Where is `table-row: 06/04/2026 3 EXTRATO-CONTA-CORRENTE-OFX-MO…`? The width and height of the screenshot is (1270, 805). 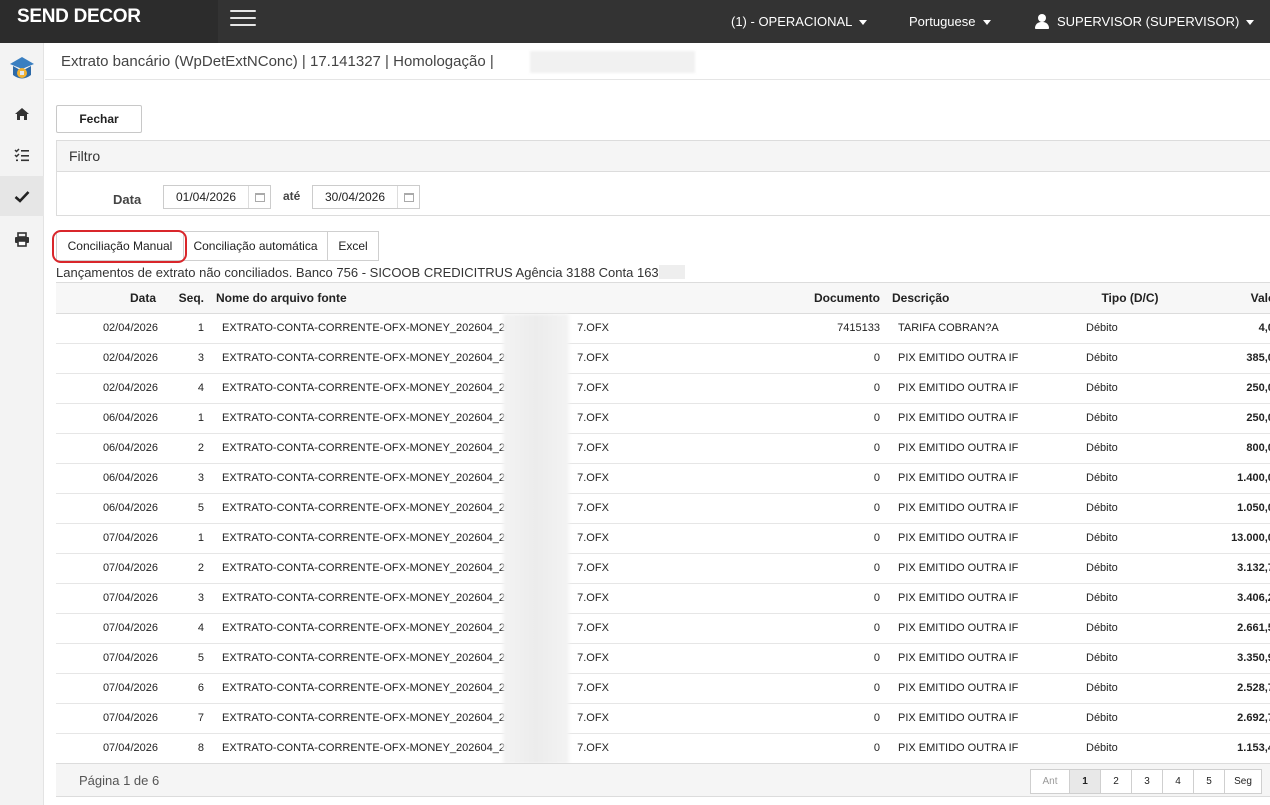
table-row: 06/04/2026 3 EXTRATO-CONTA-CORRENTE-OFX-MO… is located at coordinates (663, 478).